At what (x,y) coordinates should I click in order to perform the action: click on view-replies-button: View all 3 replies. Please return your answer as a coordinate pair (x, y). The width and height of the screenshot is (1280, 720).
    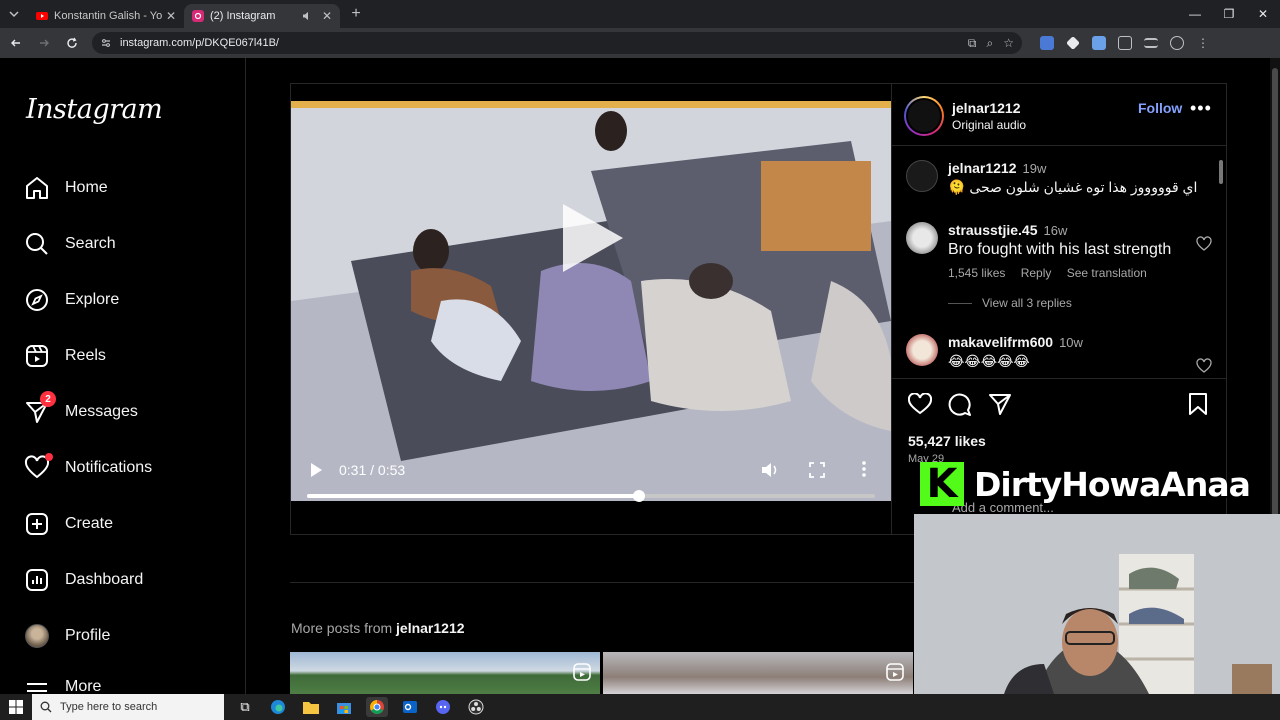
    Looking at the image, I should click on (1010, 303).